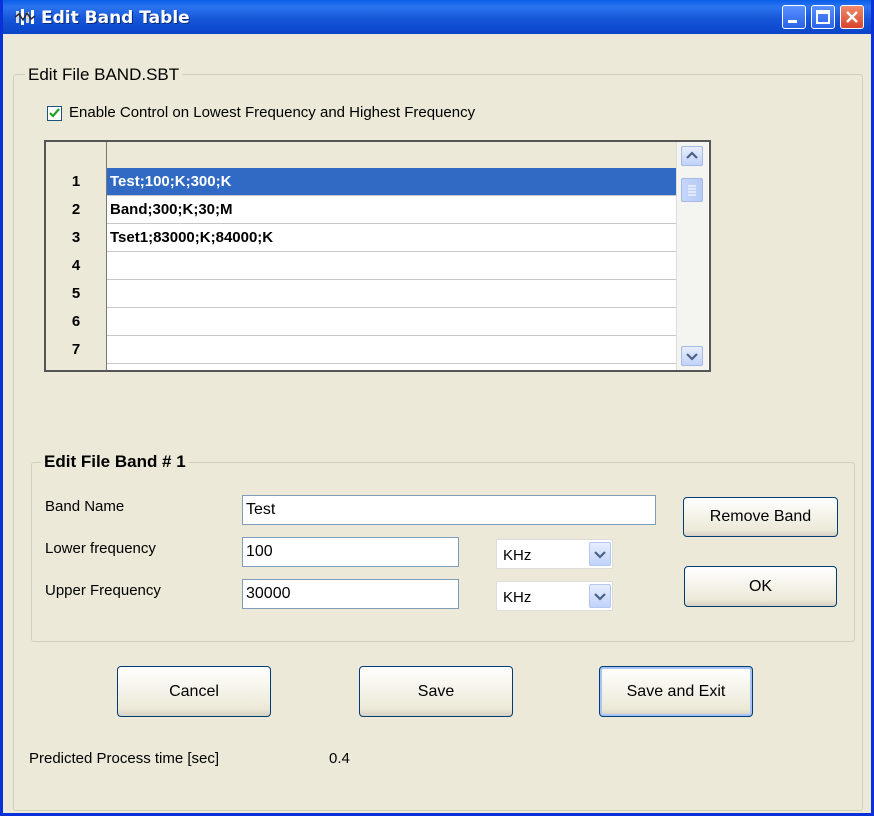 This screenshot has width=874, height=816. I want to click on table-row: 1 Test;100;K;300;K, so click(361, 182).